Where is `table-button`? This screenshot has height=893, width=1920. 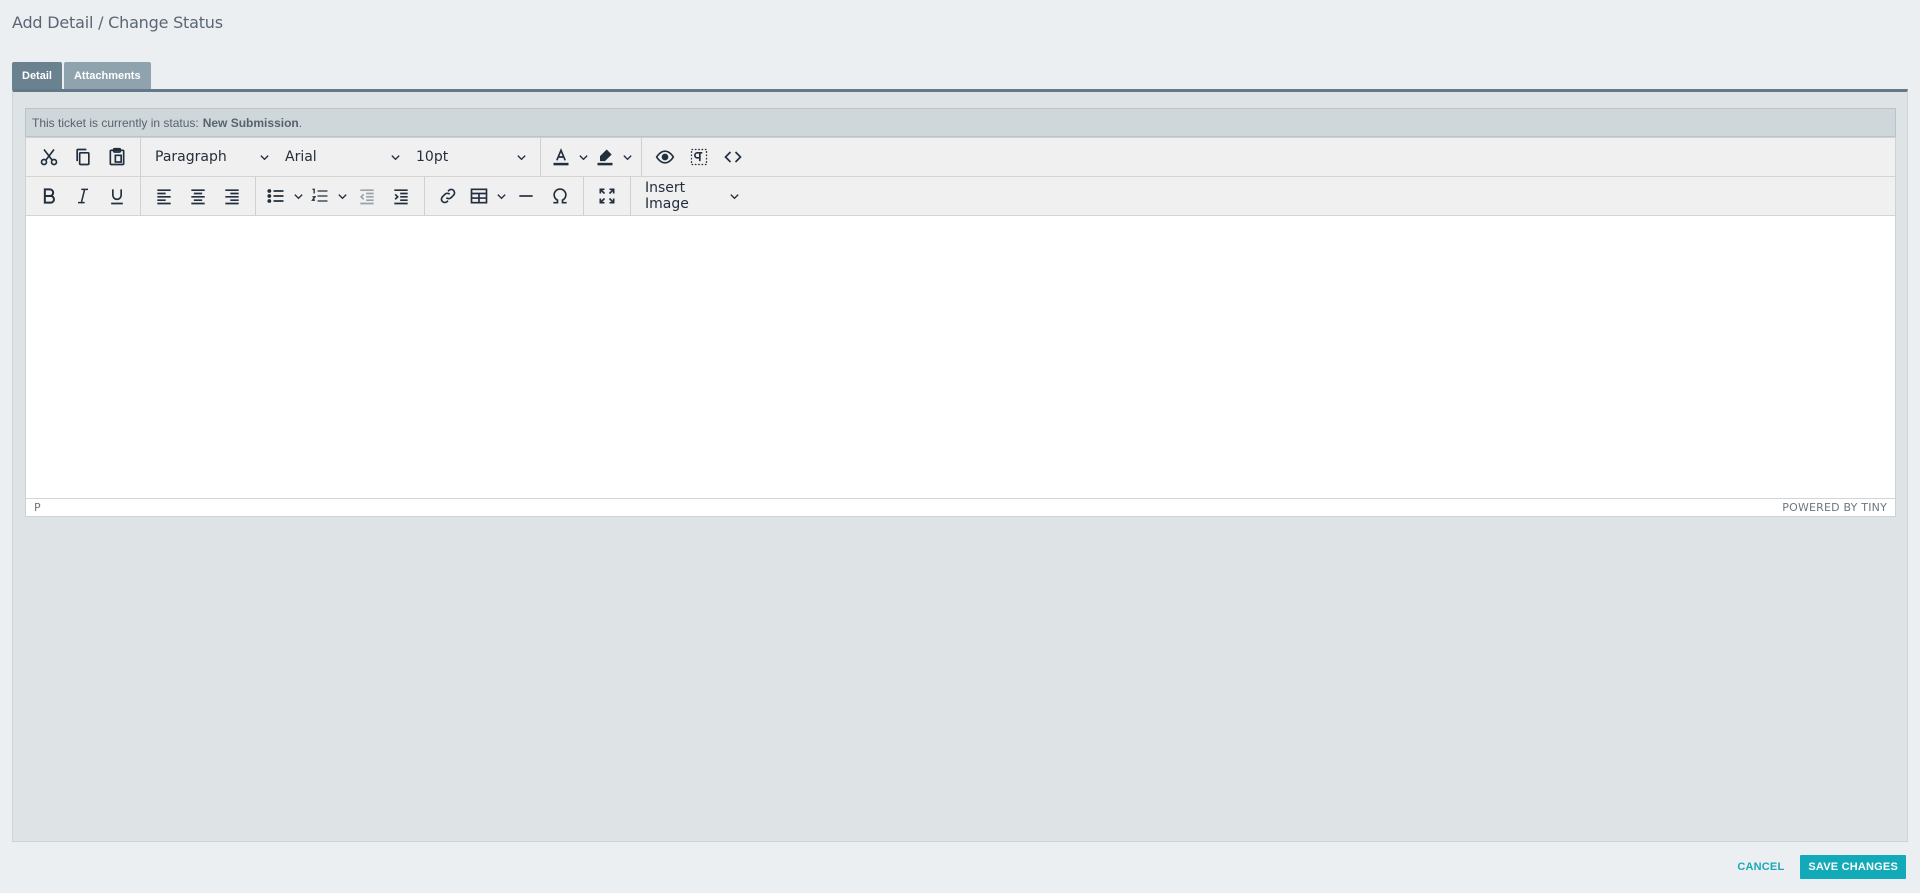 table-button is located at coordinates (487, 196).